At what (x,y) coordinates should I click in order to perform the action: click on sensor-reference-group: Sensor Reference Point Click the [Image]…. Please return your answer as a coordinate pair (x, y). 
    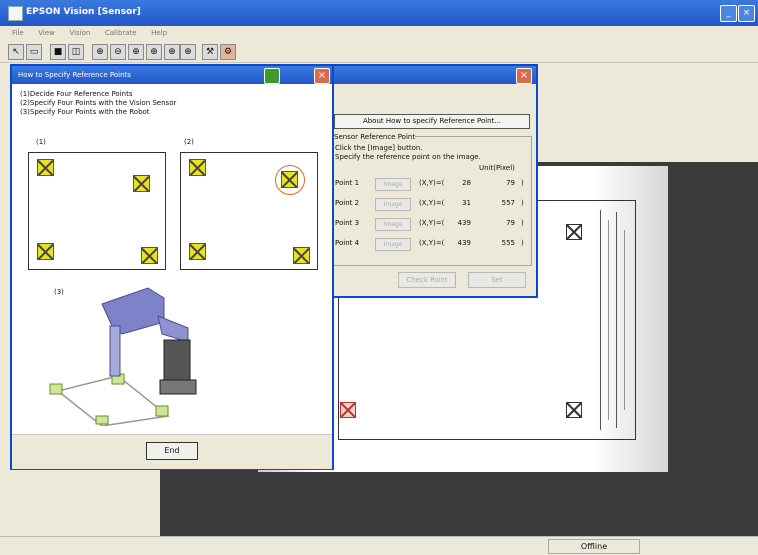
    Looking at the image, I should click on (431, 199).